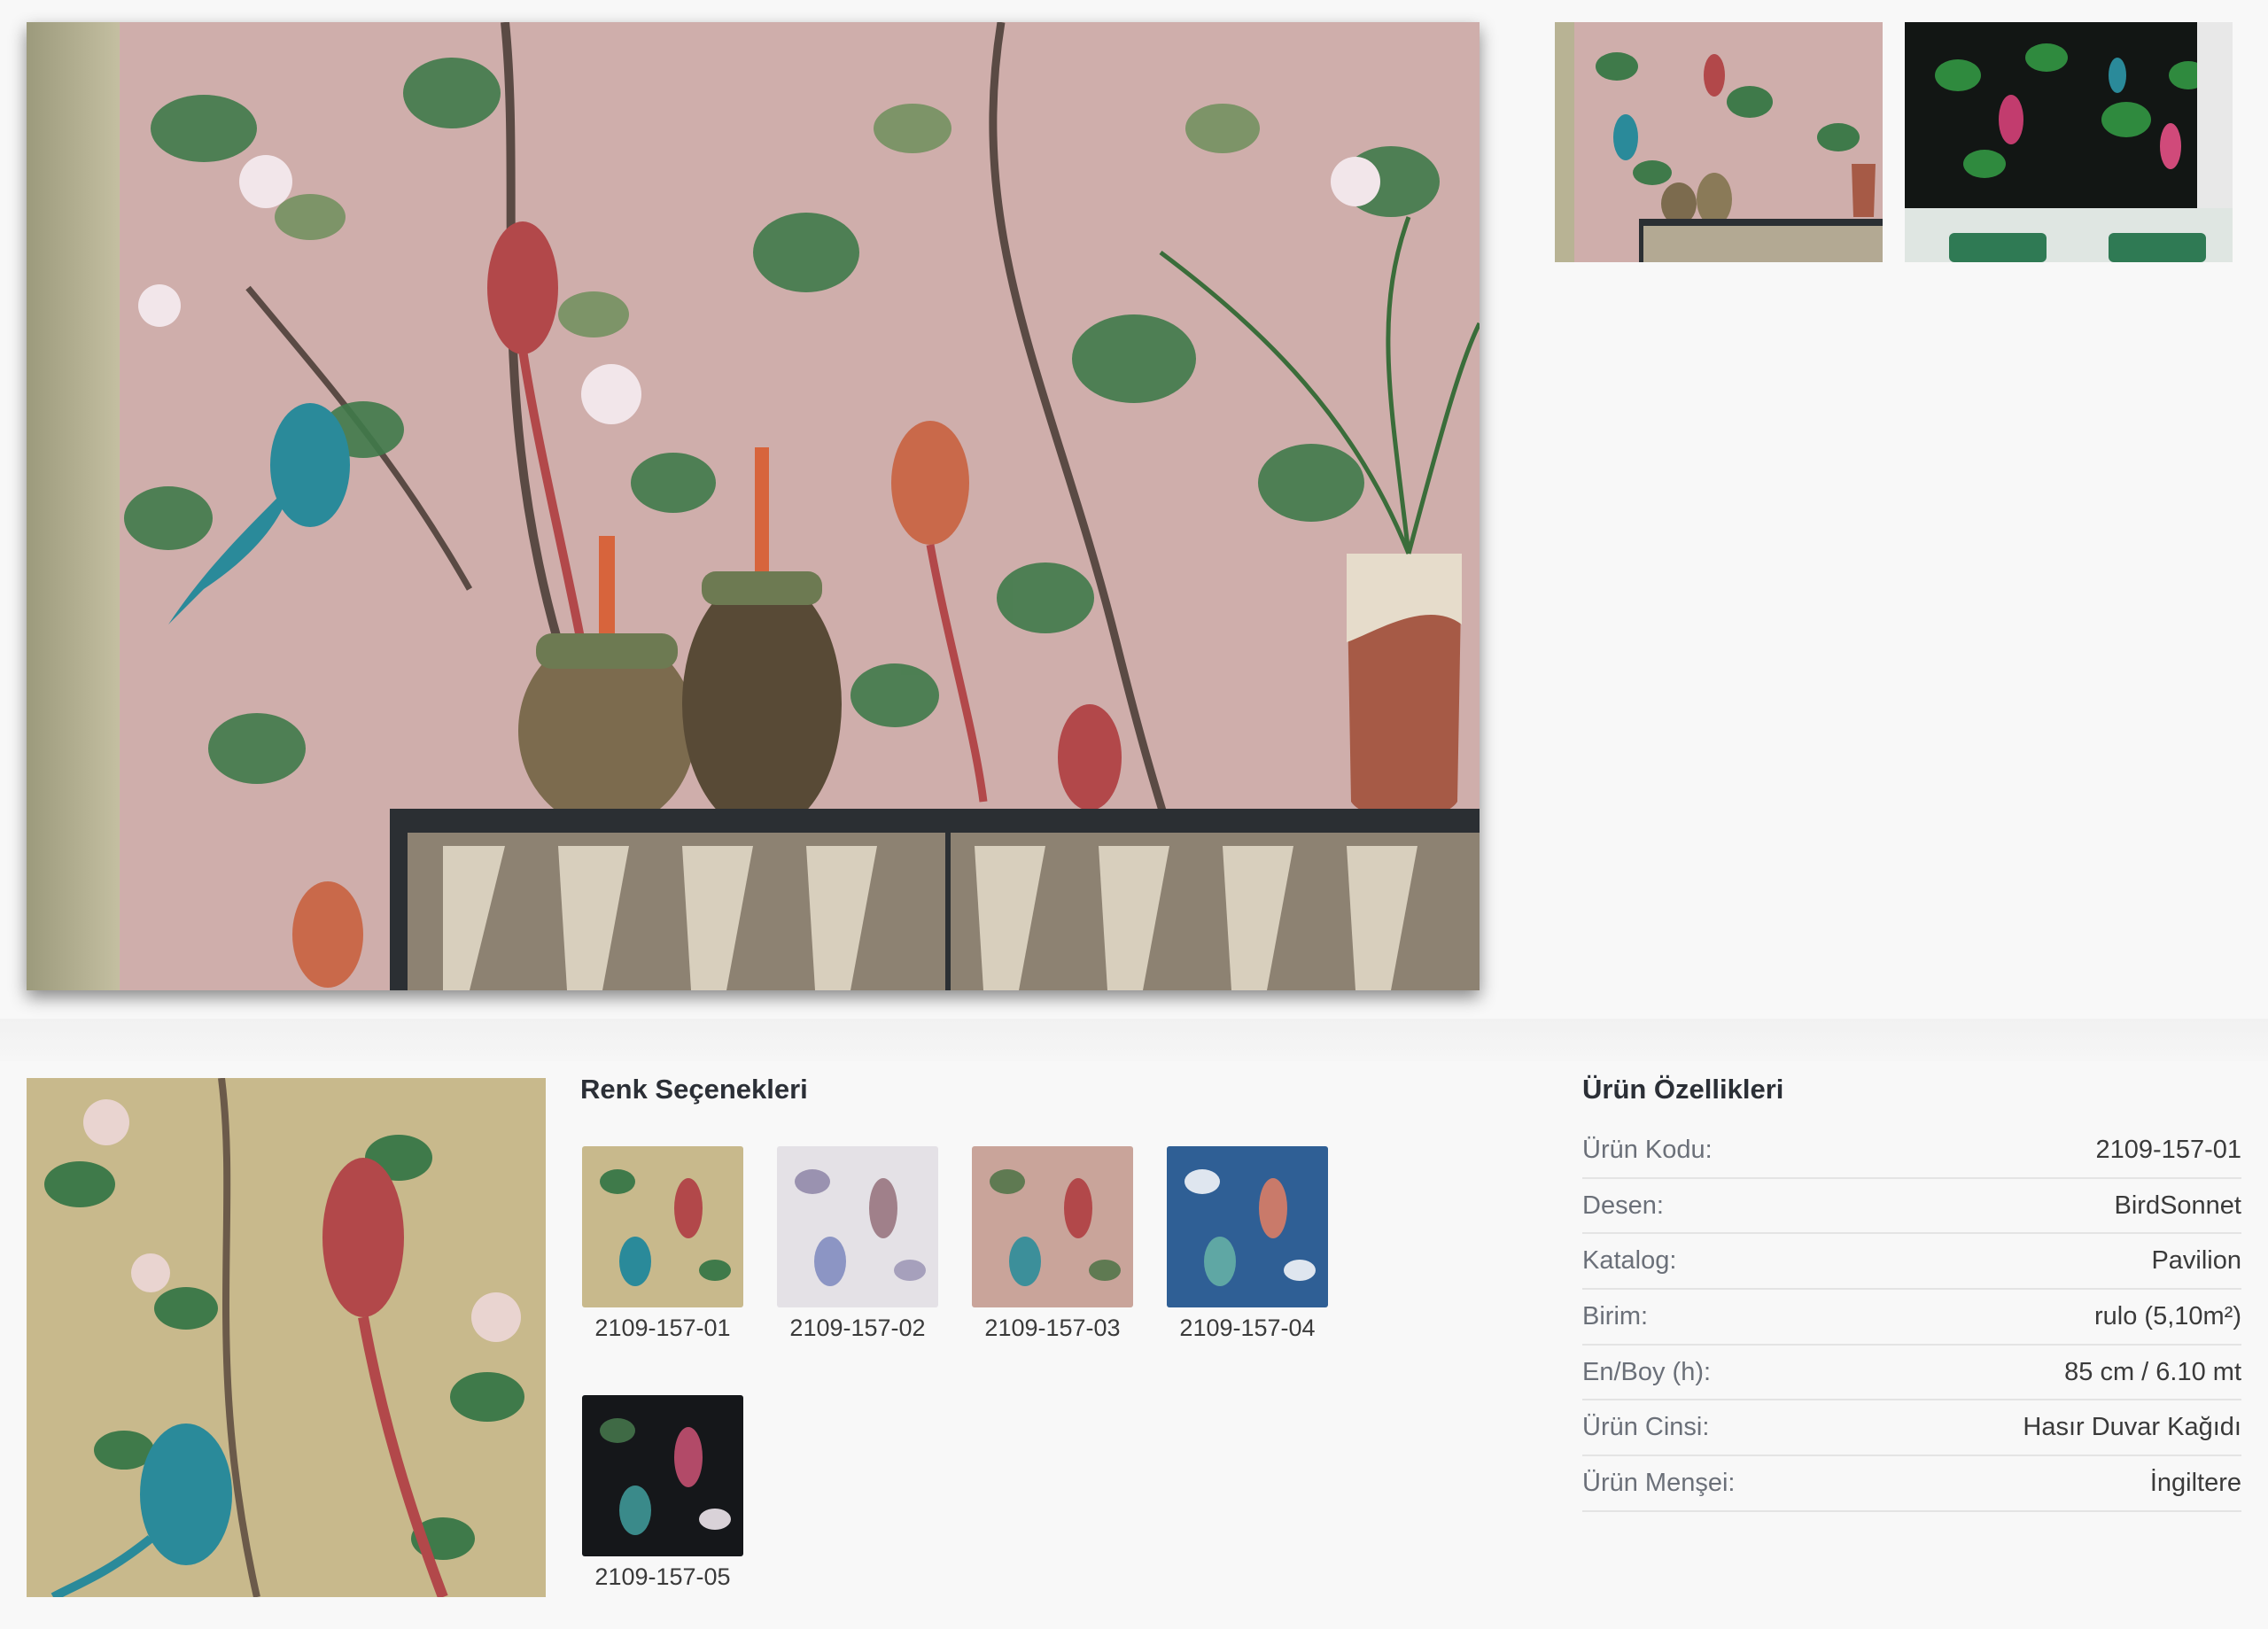  What do you see at coordinates (1052, 1328) in the screenshot?
I see `swatch-code: 2109-157-03` at bounding box center [1052, 1328].